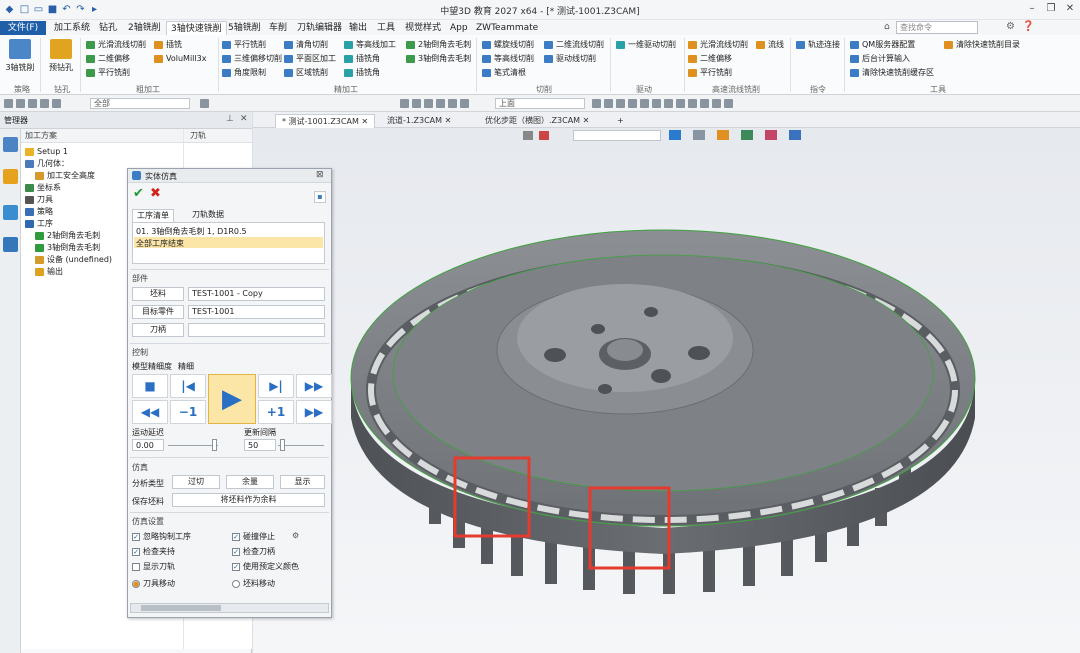 This screenshot has height=653, width=1080. What do you see at coordinates (358, 28) in the screenshot?
I see `menu-output: 输出` at bounding box center [358, 28].